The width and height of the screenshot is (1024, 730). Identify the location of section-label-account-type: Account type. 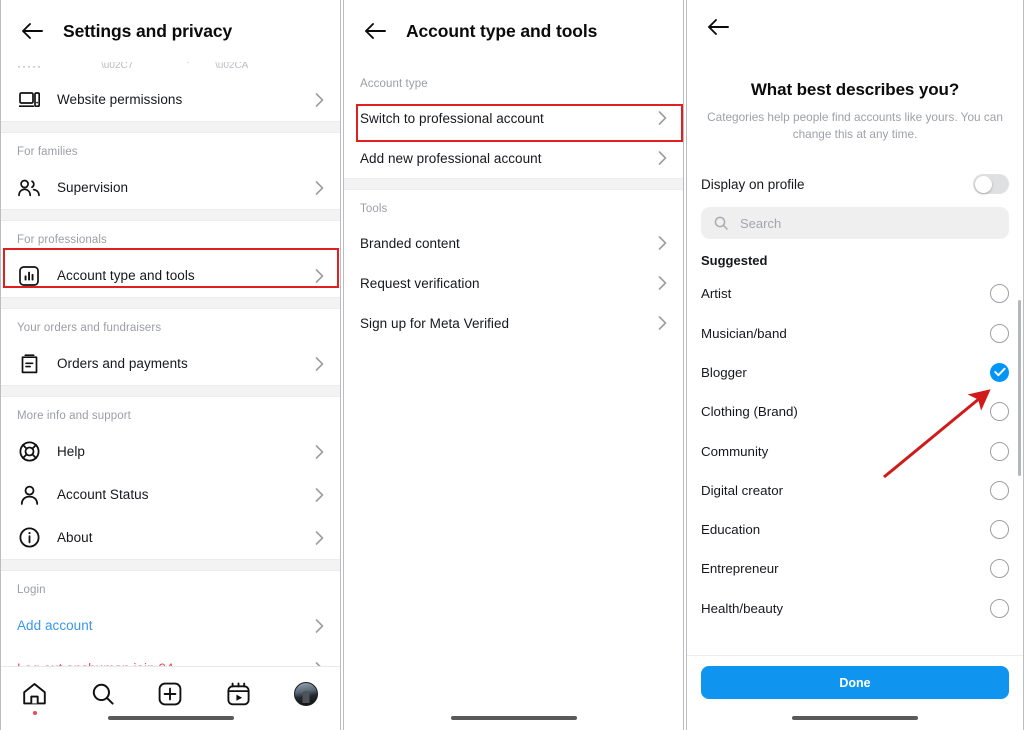
(394, 84).